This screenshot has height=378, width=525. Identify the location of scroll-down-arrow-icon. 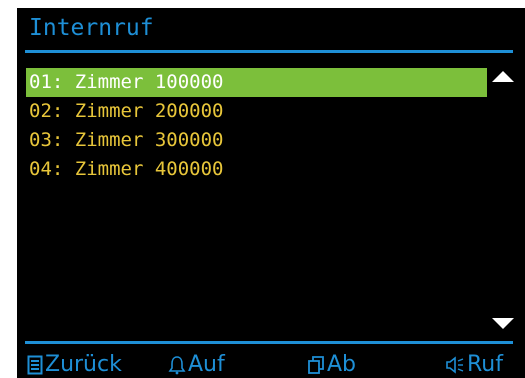
(503, 323).